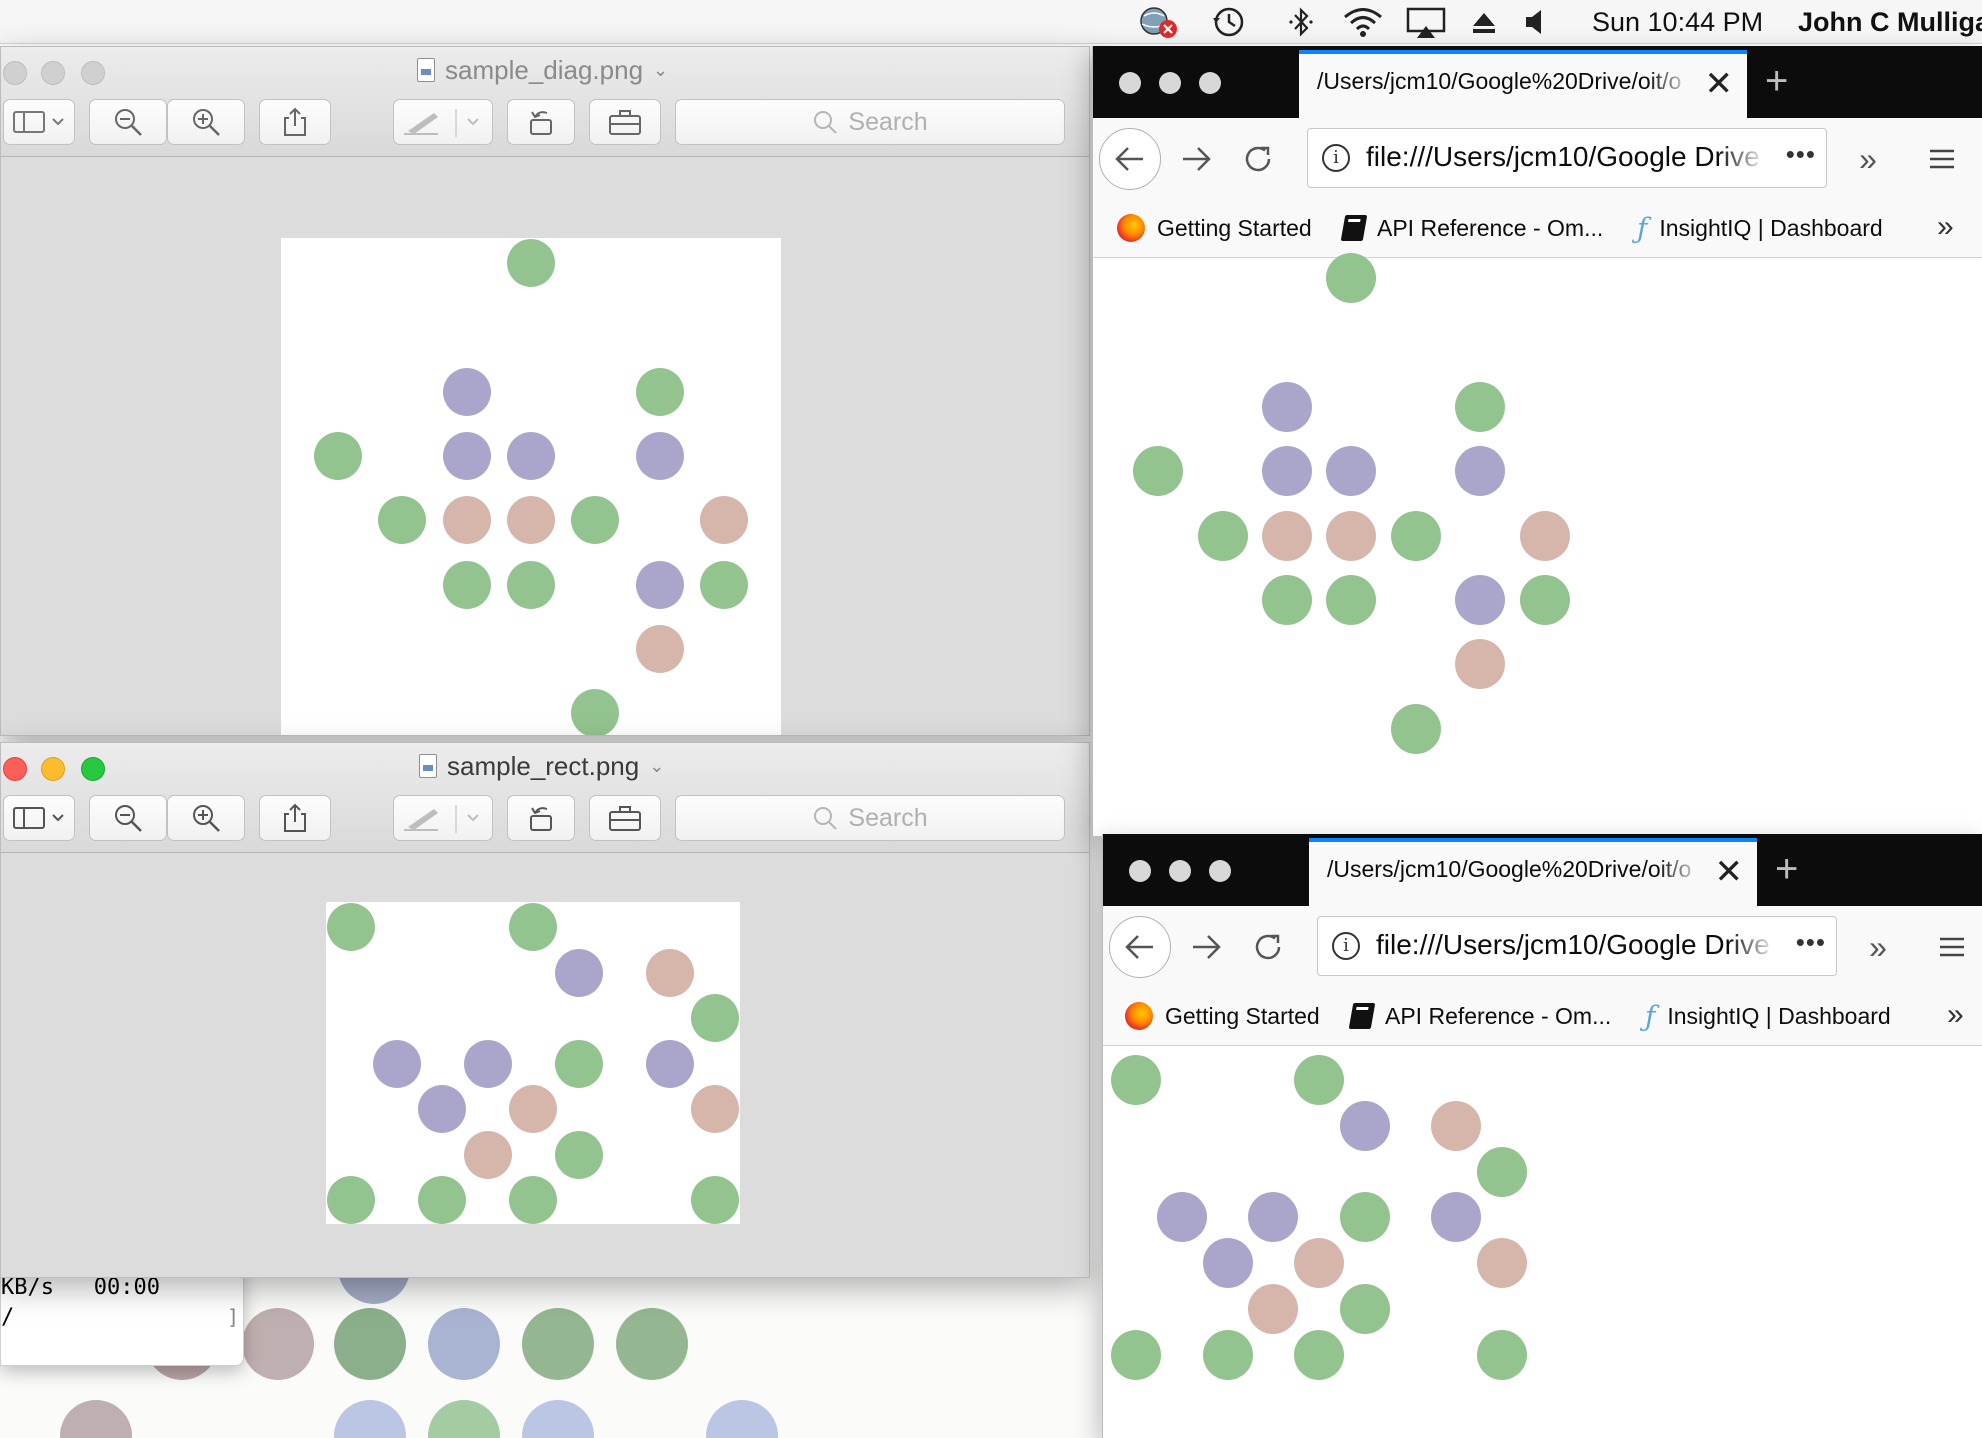  Describe the element at coordinates (1363, 22) in the screenshot. I see `wifi-icon` at that location.